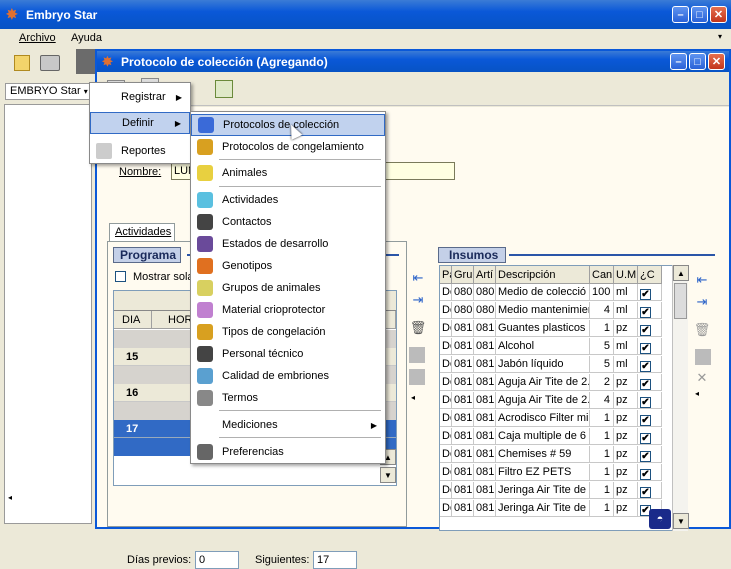 This screenshot has width=731, height=569. Describe the element at coordinates (10, 497) in the screenshot. I see `scroll-left-icon: ◂` at that location.